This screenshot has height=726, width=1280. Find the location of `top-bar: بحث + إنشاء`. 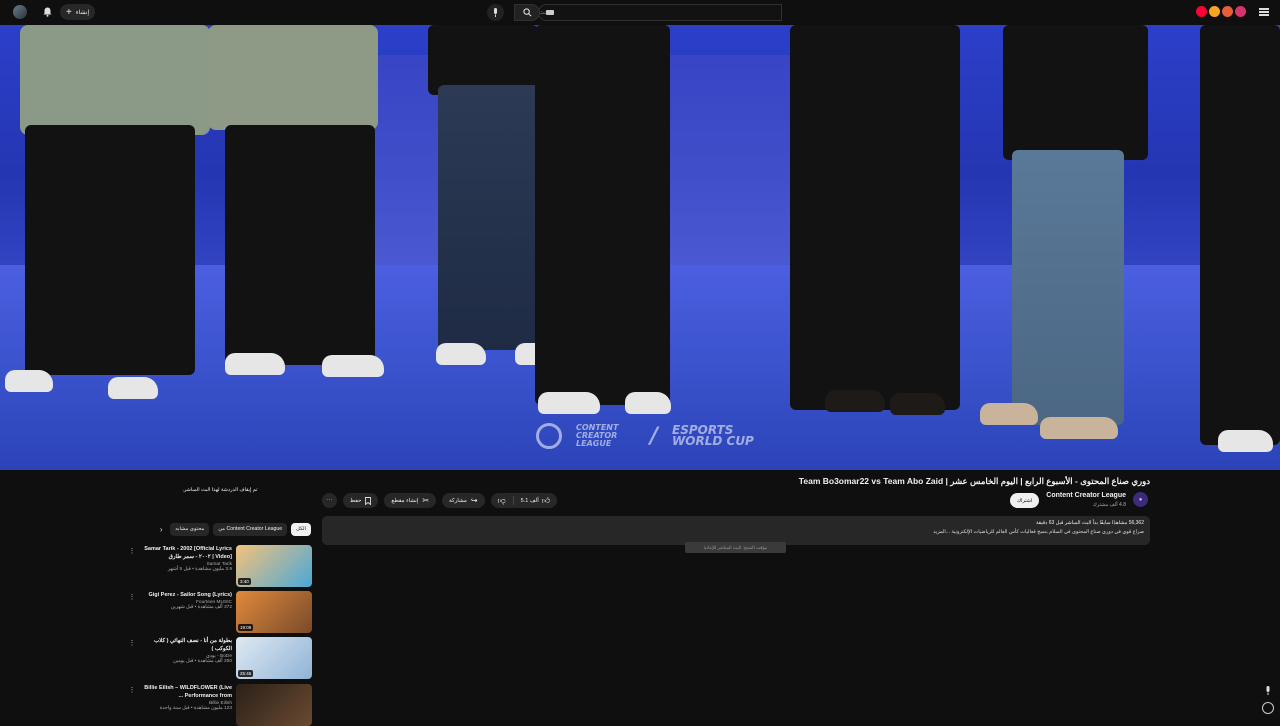

top-bar: بحث + إنشاء is located at coordinates (640, 12).